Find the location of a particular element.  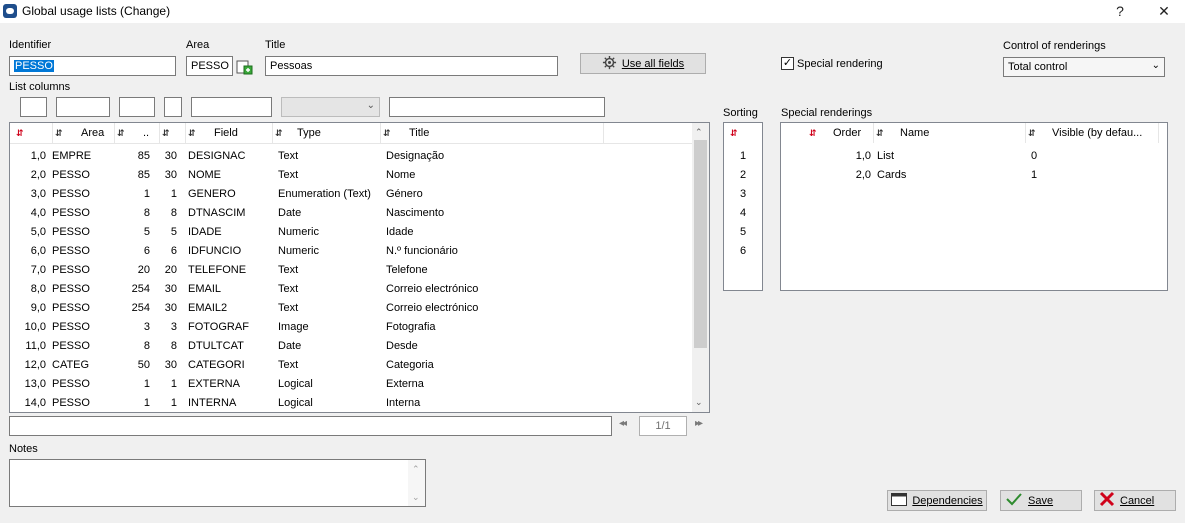

cell-field: DTNASCIM is located at coordinates (217, 213).